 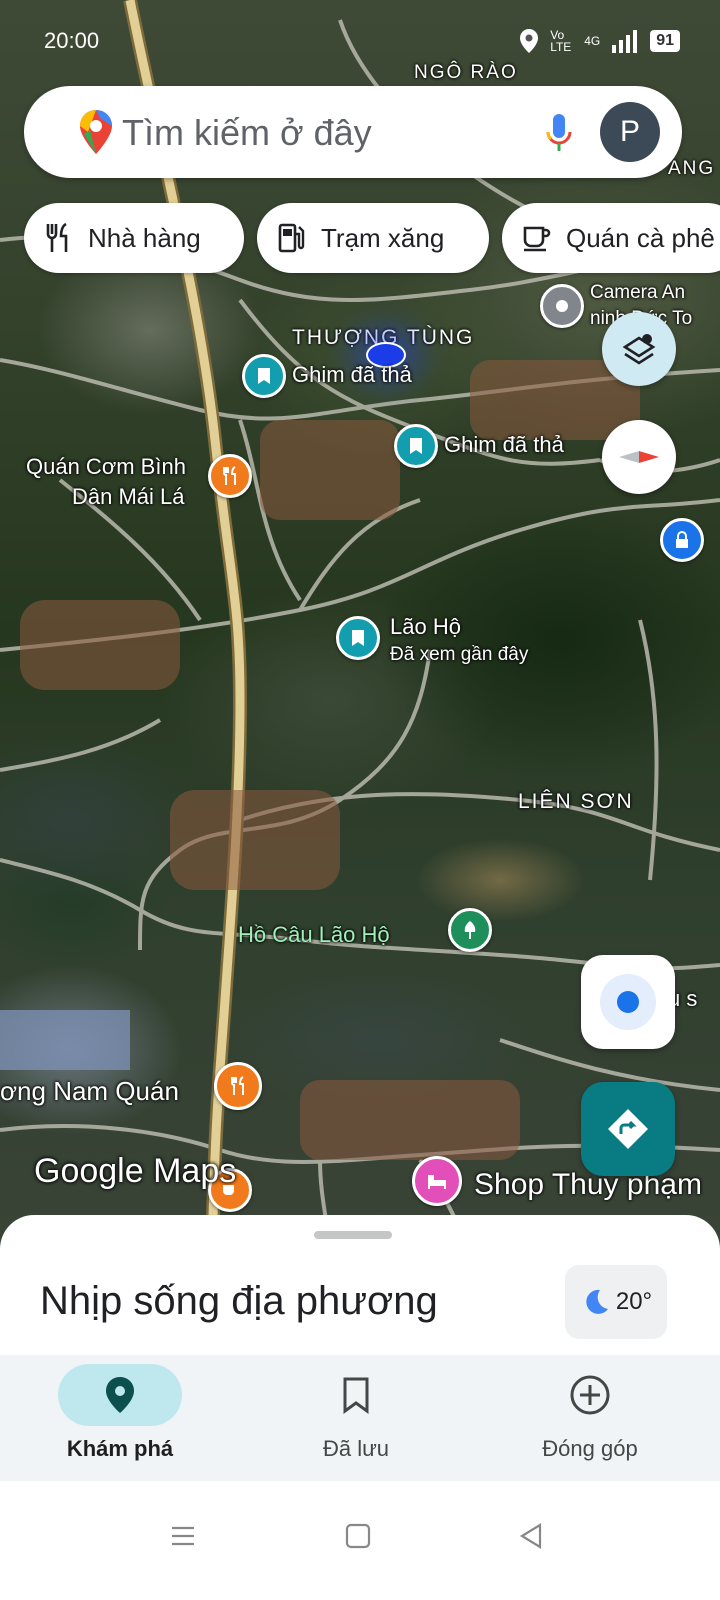 I want to click on google-maps-watermark: Google Maps, so click(x=135, y=1171).